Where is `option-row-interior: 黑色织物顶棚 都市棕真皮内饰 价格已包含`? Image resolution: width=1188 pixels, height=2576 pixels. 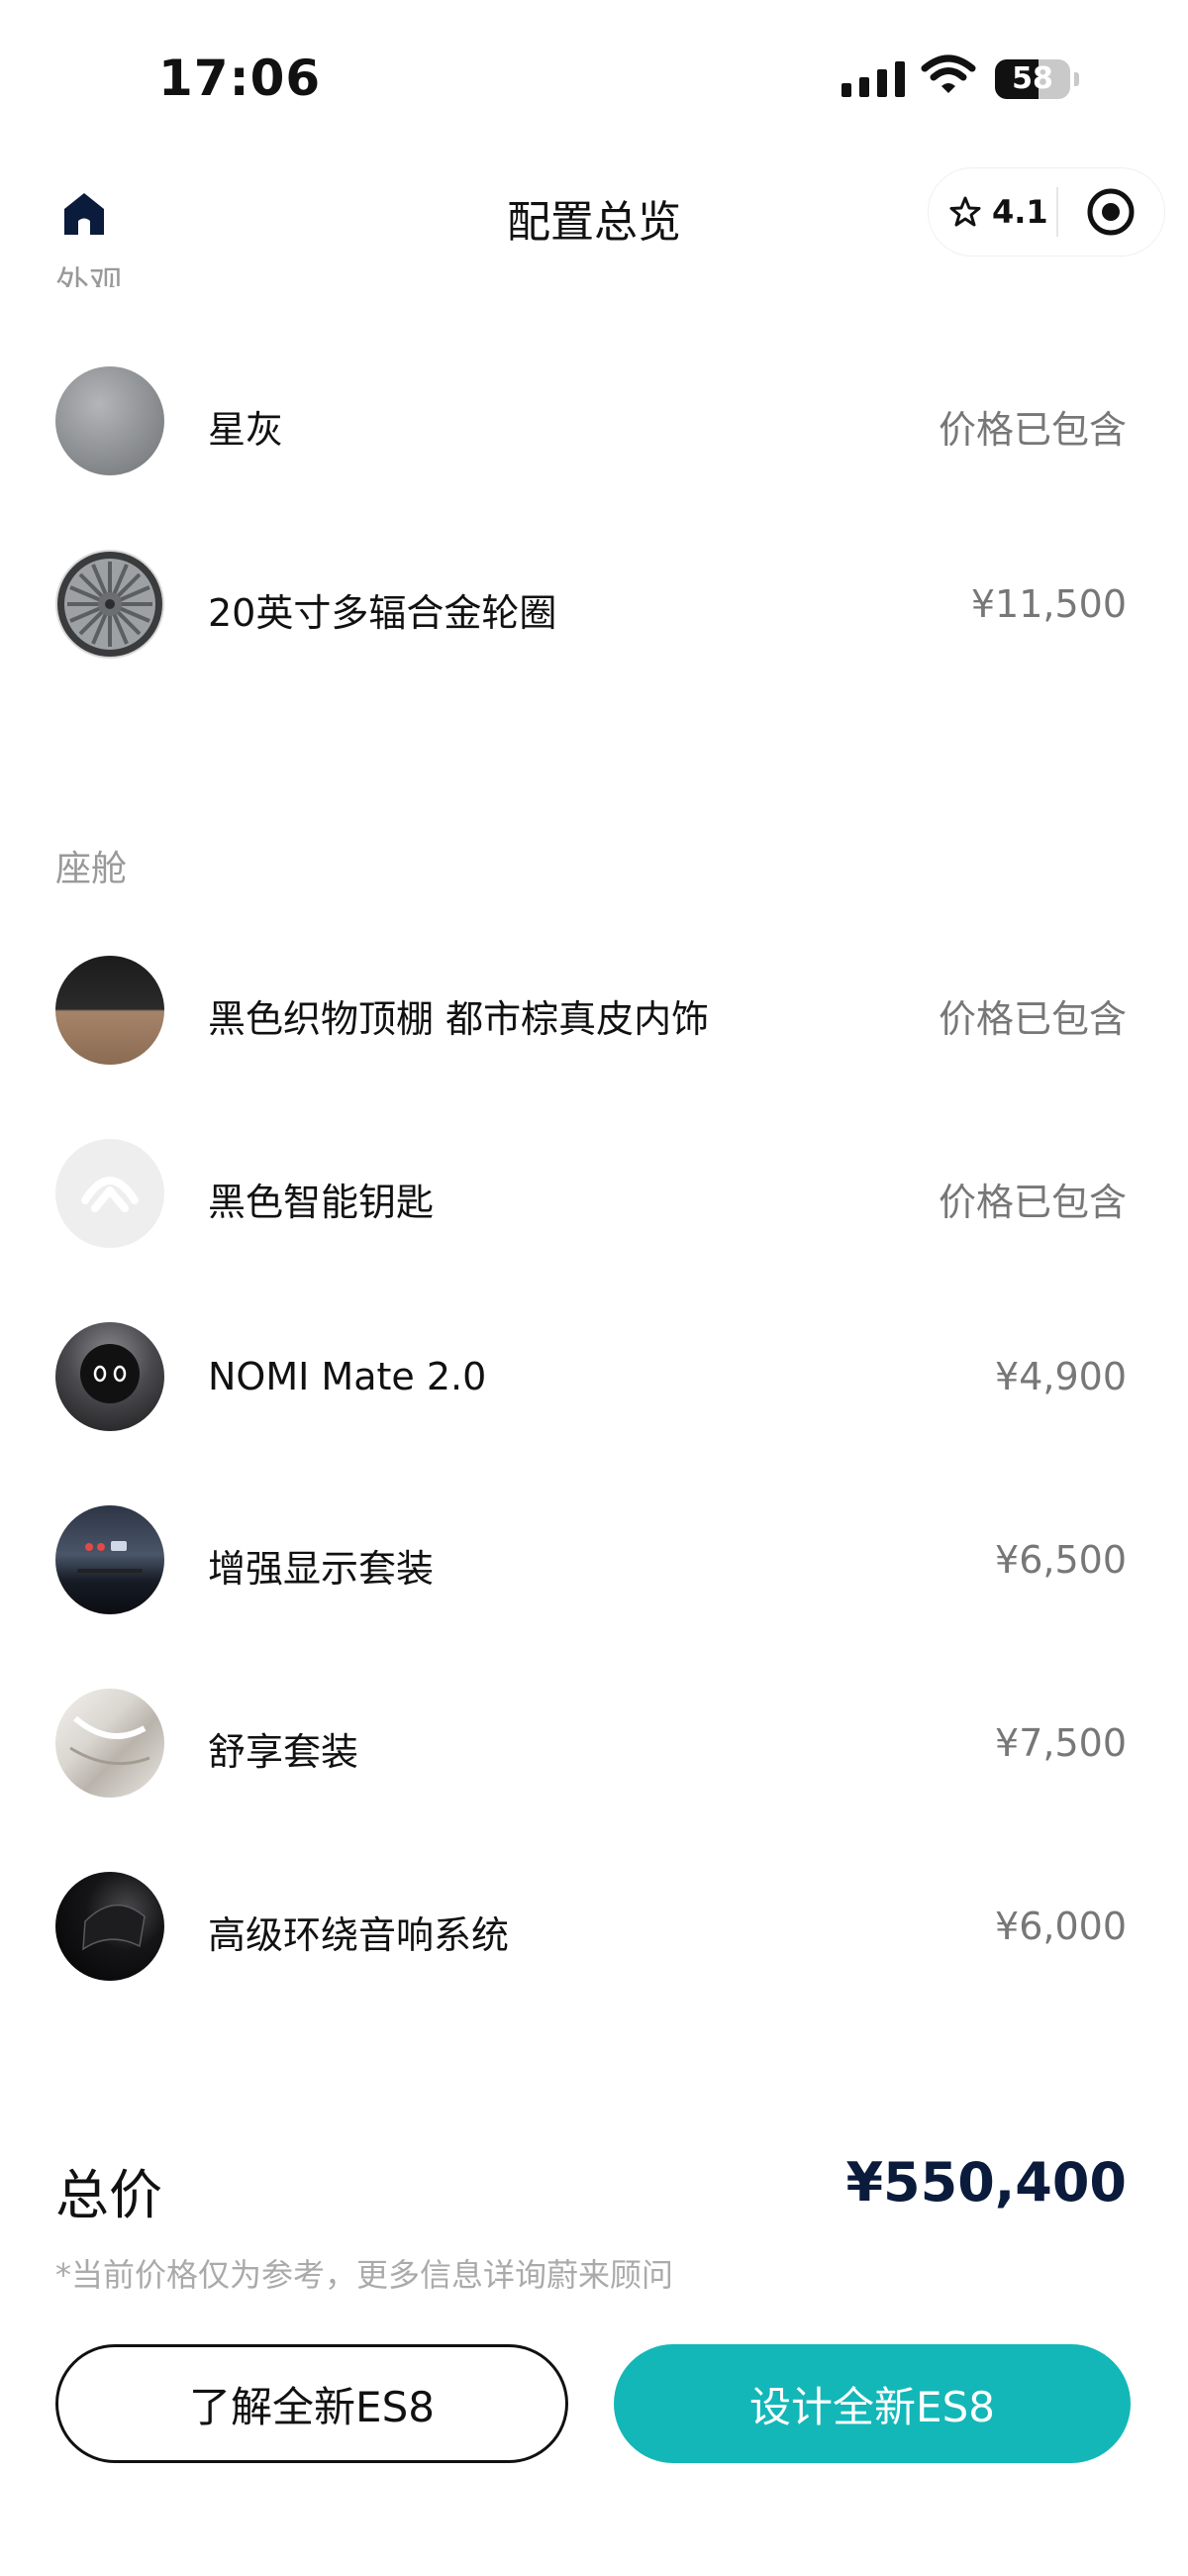 option-row-interior: 黑色织物顶棚 都市棕真皮内饰 价格已包含 is located at coordinates (594, 1010).